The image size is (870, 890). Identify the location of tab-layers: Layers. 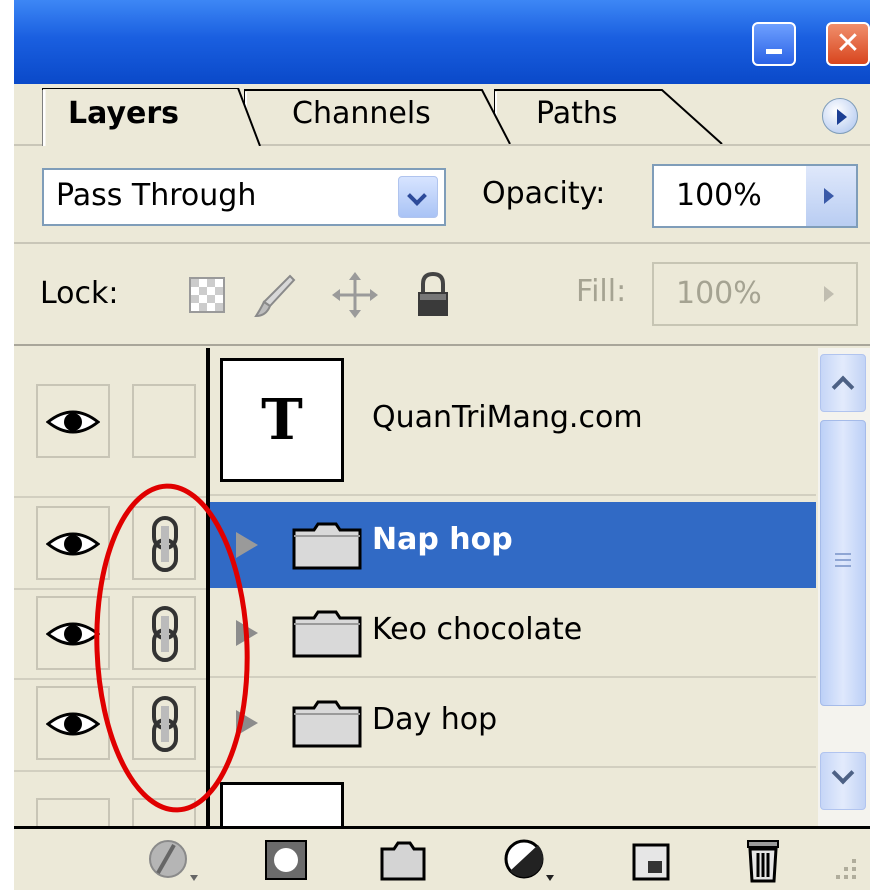
(152, 117).